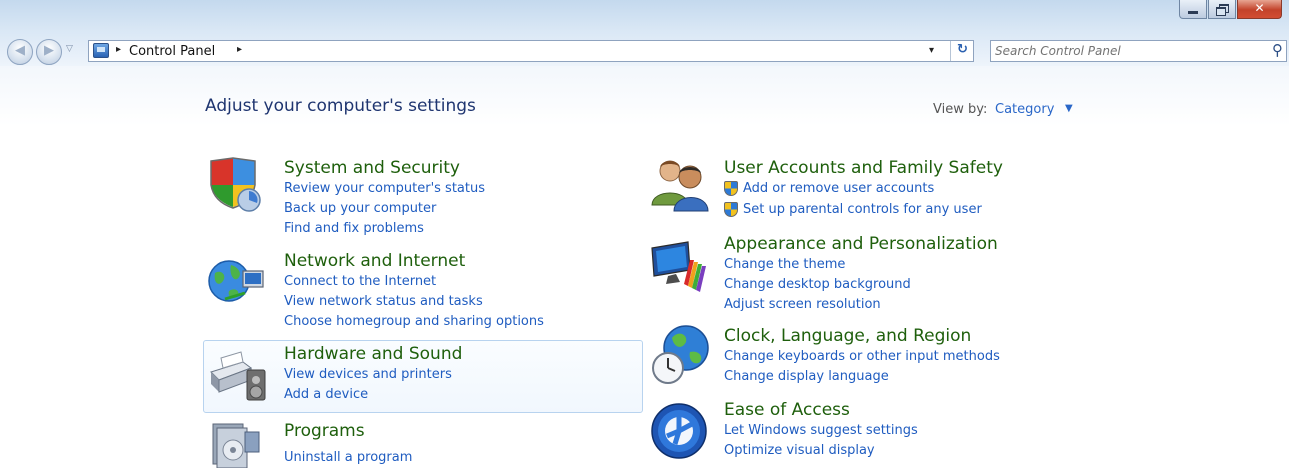  Describe the element at coordinates (368, 374) in the screenshot. I see `link-devices-printers: View devices and printers` at that location.